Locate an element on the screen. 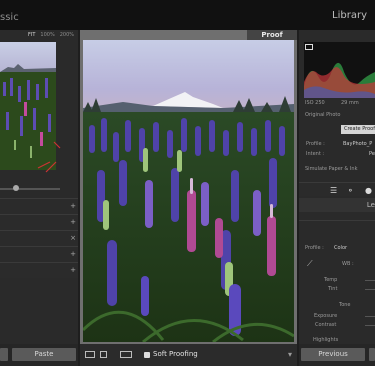 This screenshot has width=375, height=366. wb-label: WB : is located at coordinates (348, 264).